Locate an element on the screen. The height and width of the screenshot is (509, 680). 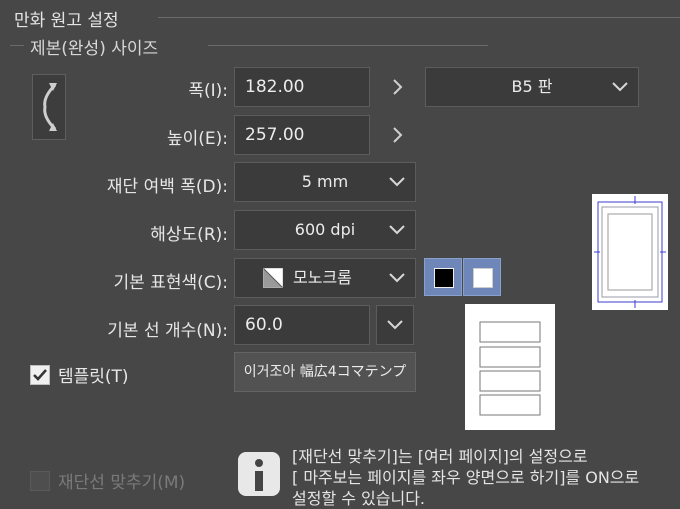
bleed-dropdown: 5 mm is located at coordinates (325, 182).